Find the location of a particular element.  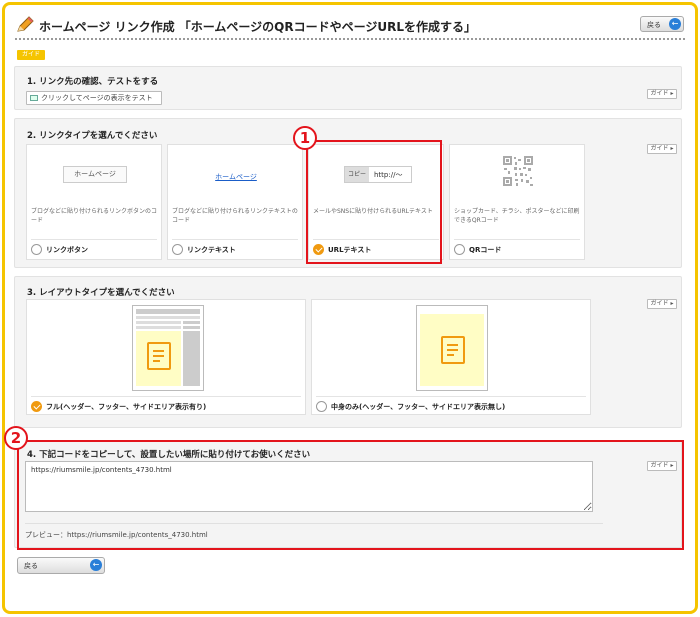

guide-tag: ガイド is located at coordinates (31, 55).